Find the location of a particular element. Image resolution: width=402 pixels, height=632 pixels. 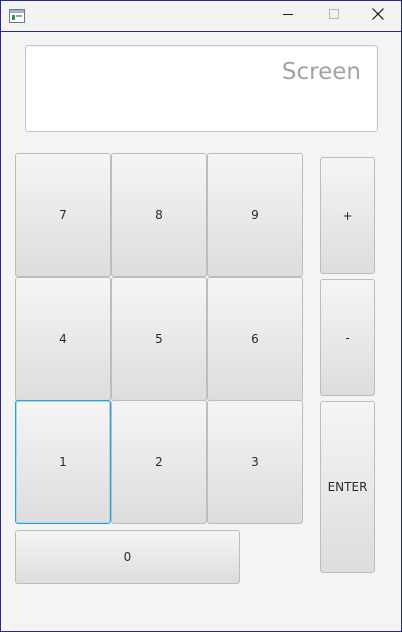

enter-button: ENTER is located at coordinates (347, 487).